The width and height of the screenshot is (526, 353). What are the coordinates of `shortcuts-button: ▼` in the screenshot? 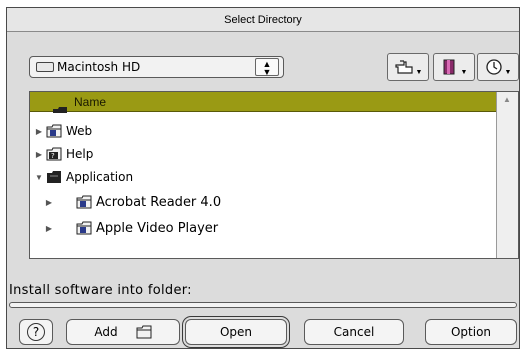 It's located at (408, 67).